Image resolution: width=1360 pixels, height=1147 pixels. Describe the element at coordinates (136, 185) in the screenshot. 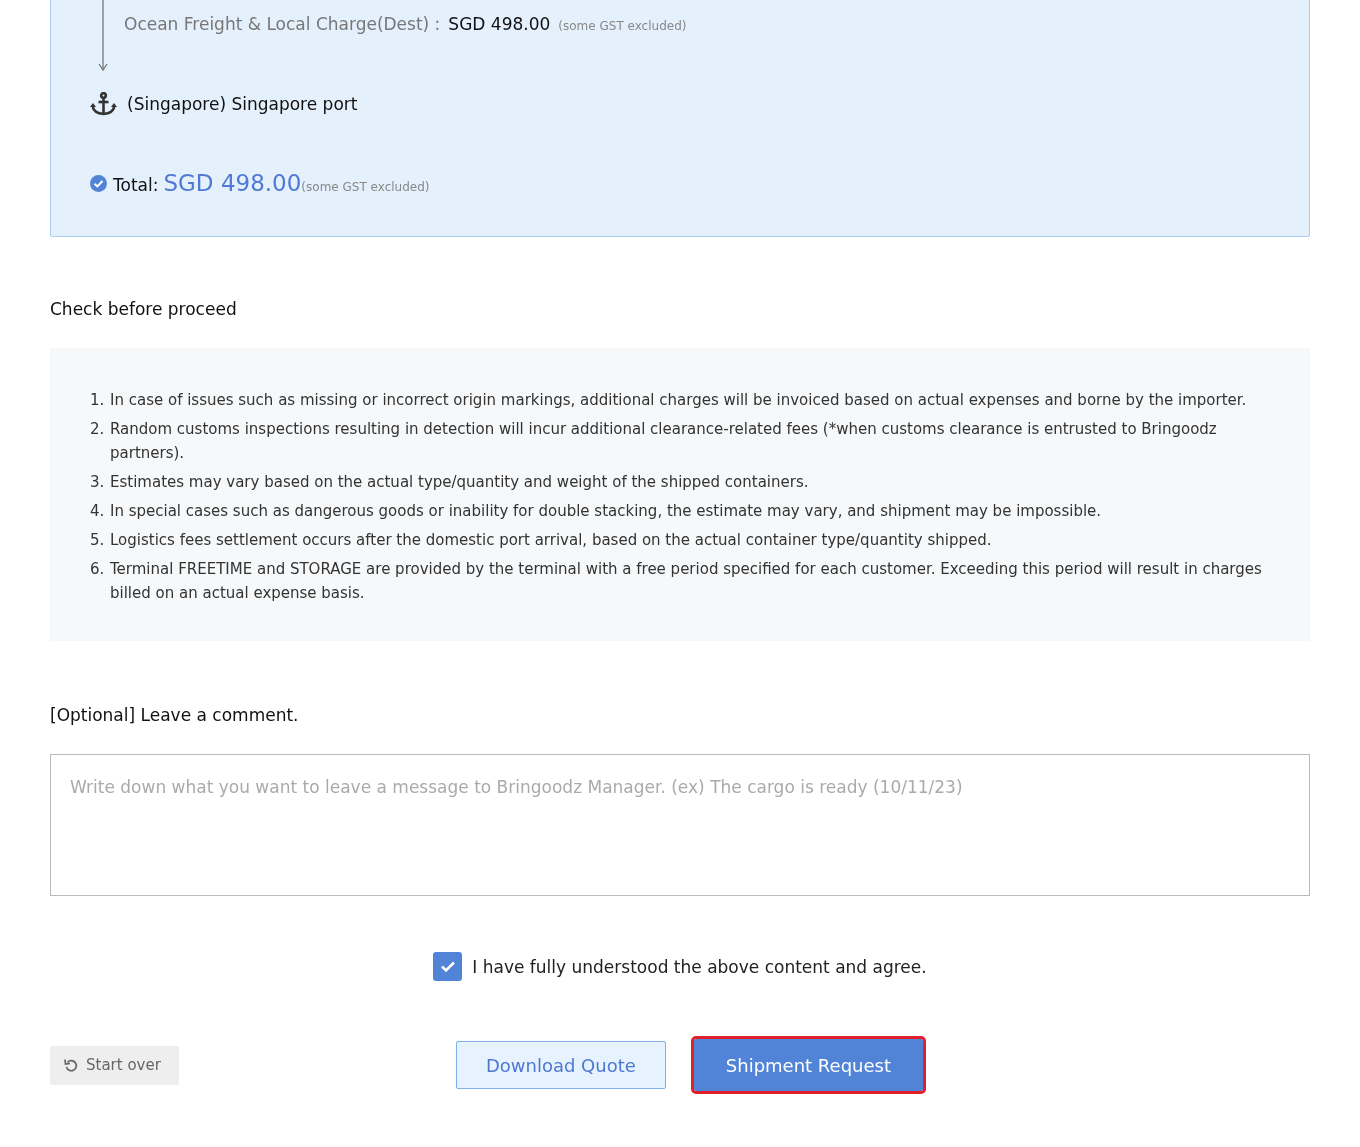

I see `total-label: Total:` at that location.